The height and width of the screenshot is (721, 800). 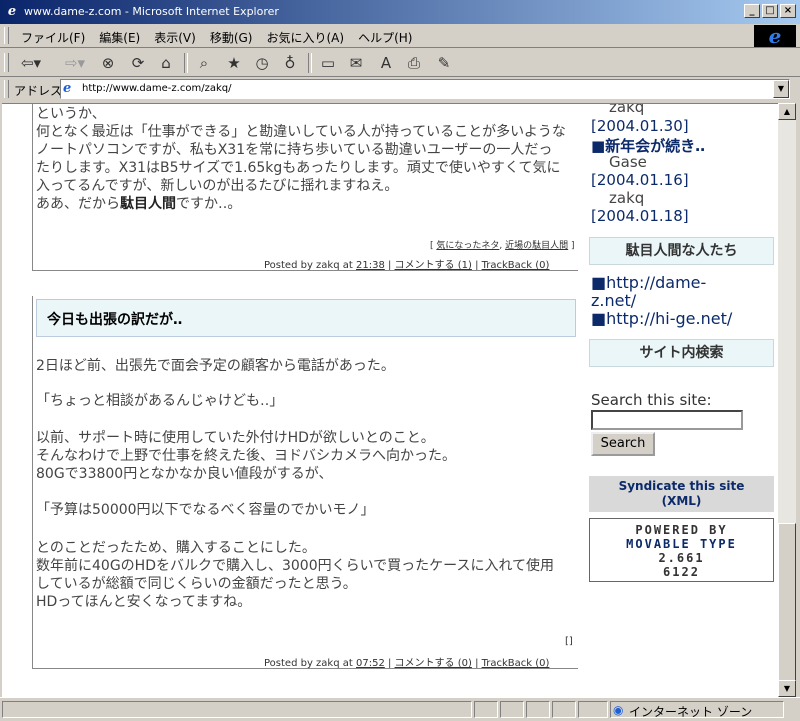 I want to click on close-button: ×, so click(x=788, y=11).